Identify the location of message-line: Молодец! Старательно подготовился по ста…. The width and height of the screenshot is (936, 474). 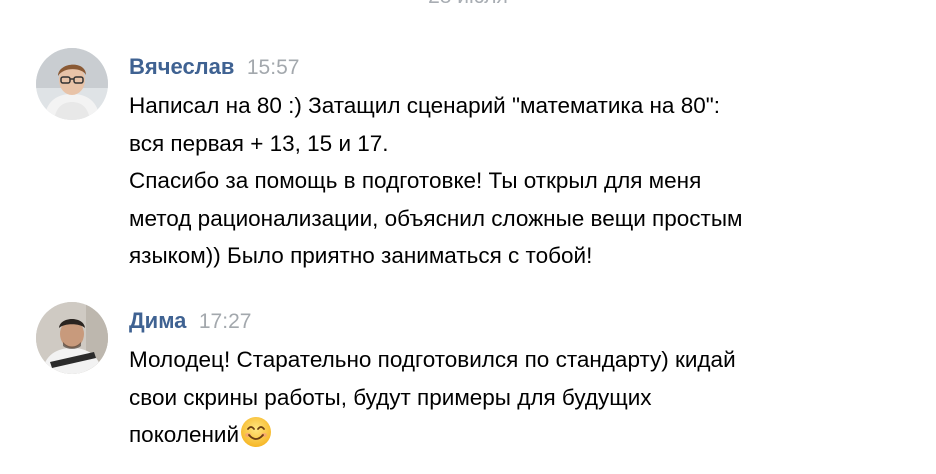
(432, 359).